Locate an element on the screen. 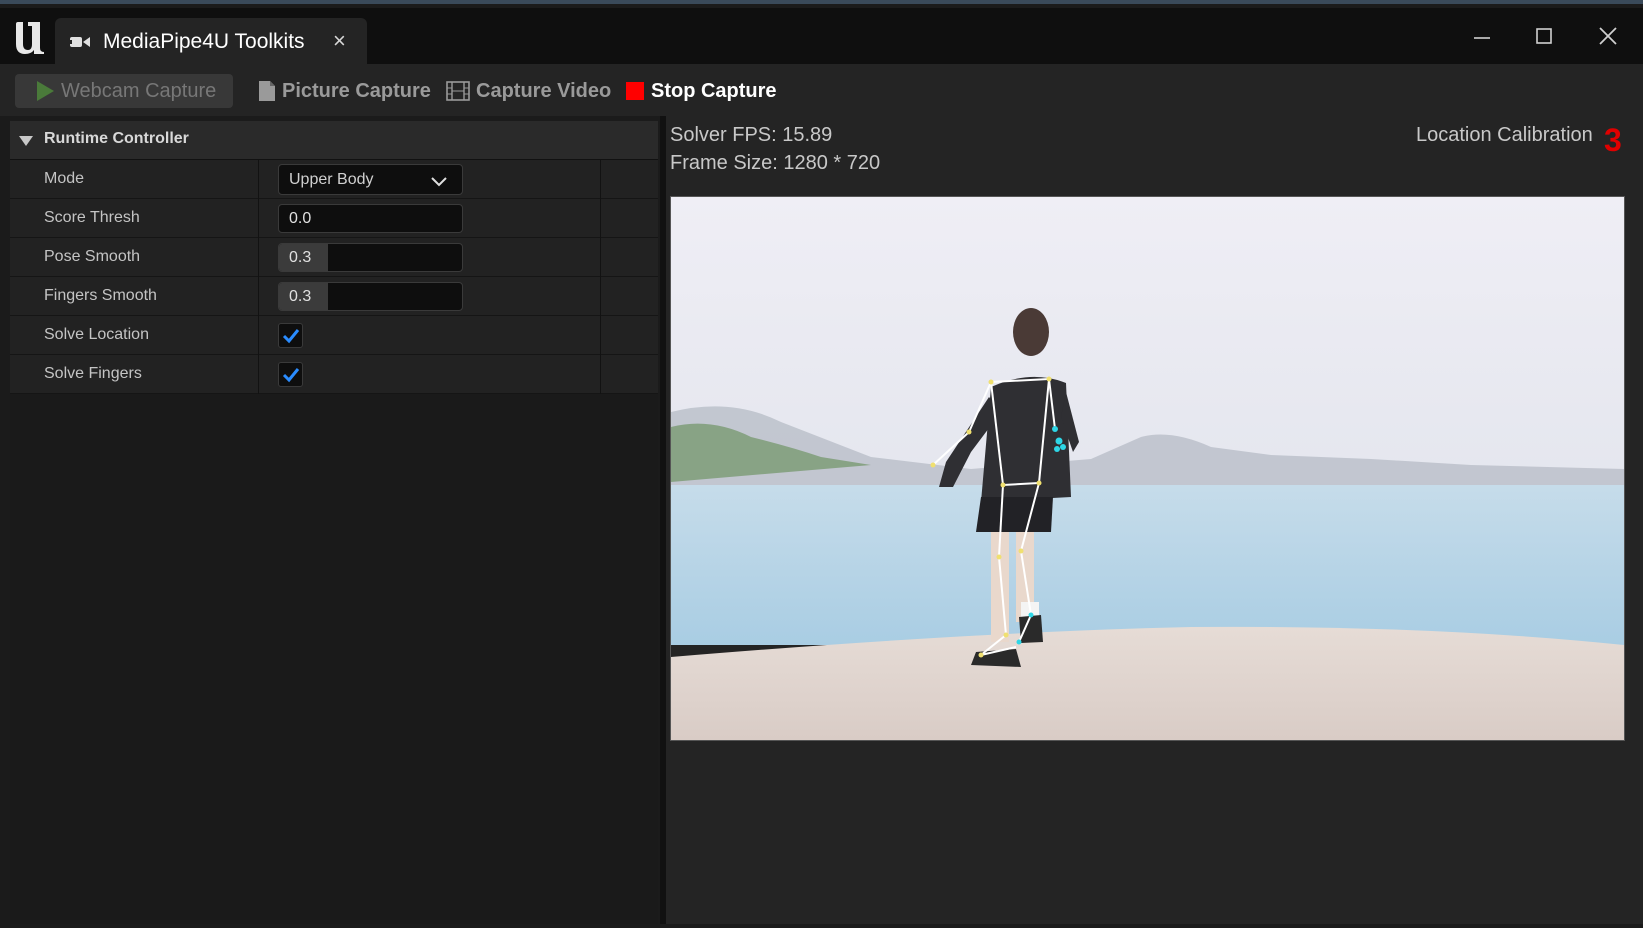  frame-size-text: Frame Size: 1280 * 720 is located at coordinates (775, 163).